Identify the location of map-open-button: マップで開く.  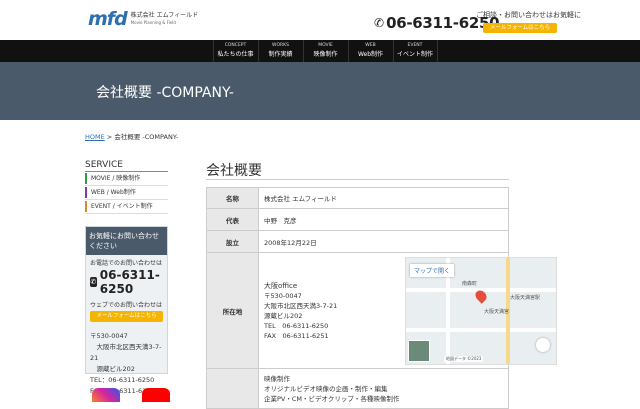
(432, 270).